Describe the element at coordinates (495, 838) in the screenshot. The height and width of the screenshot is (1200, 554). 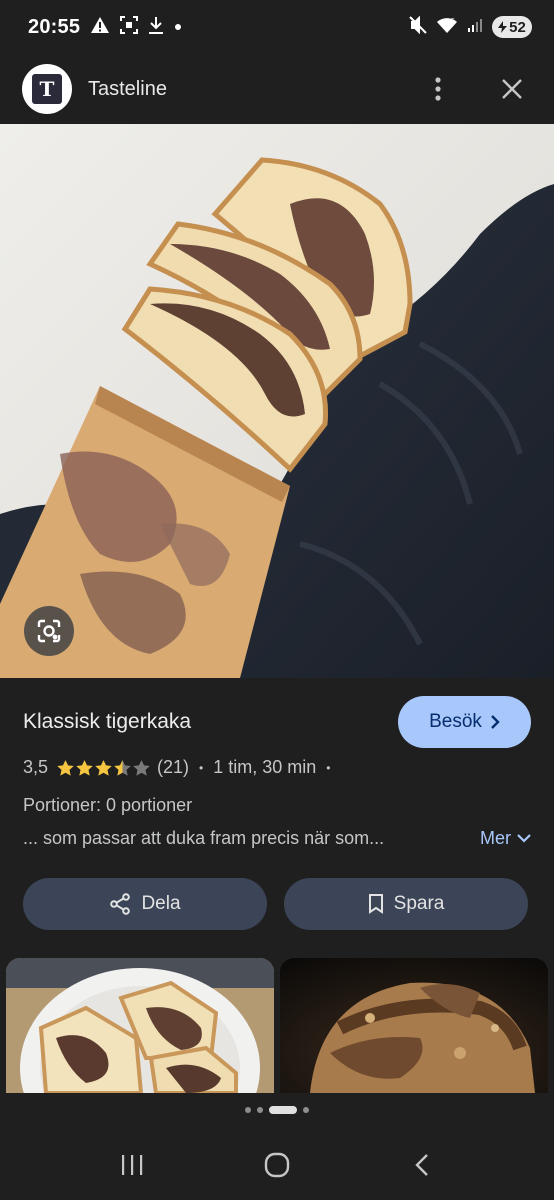
I see `more-label: Mer` at that location.